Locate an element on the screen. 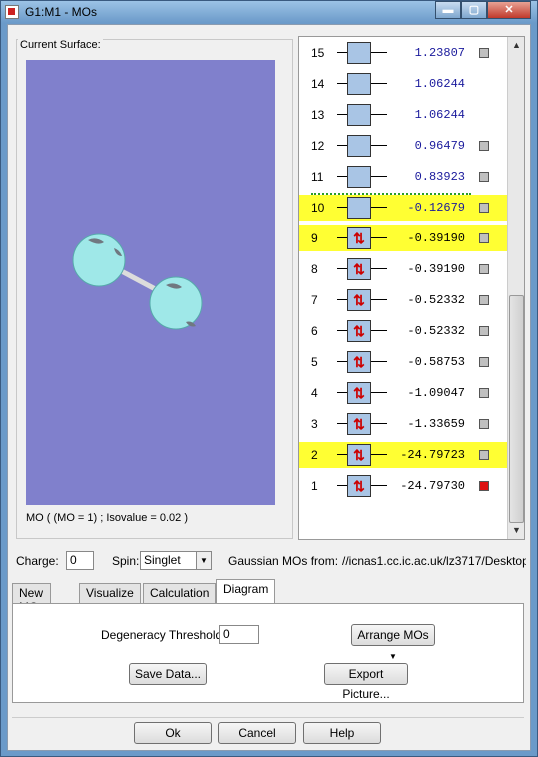  degeneracy-label: Degeneracy Threshold: is located at coordinates (163, 635).